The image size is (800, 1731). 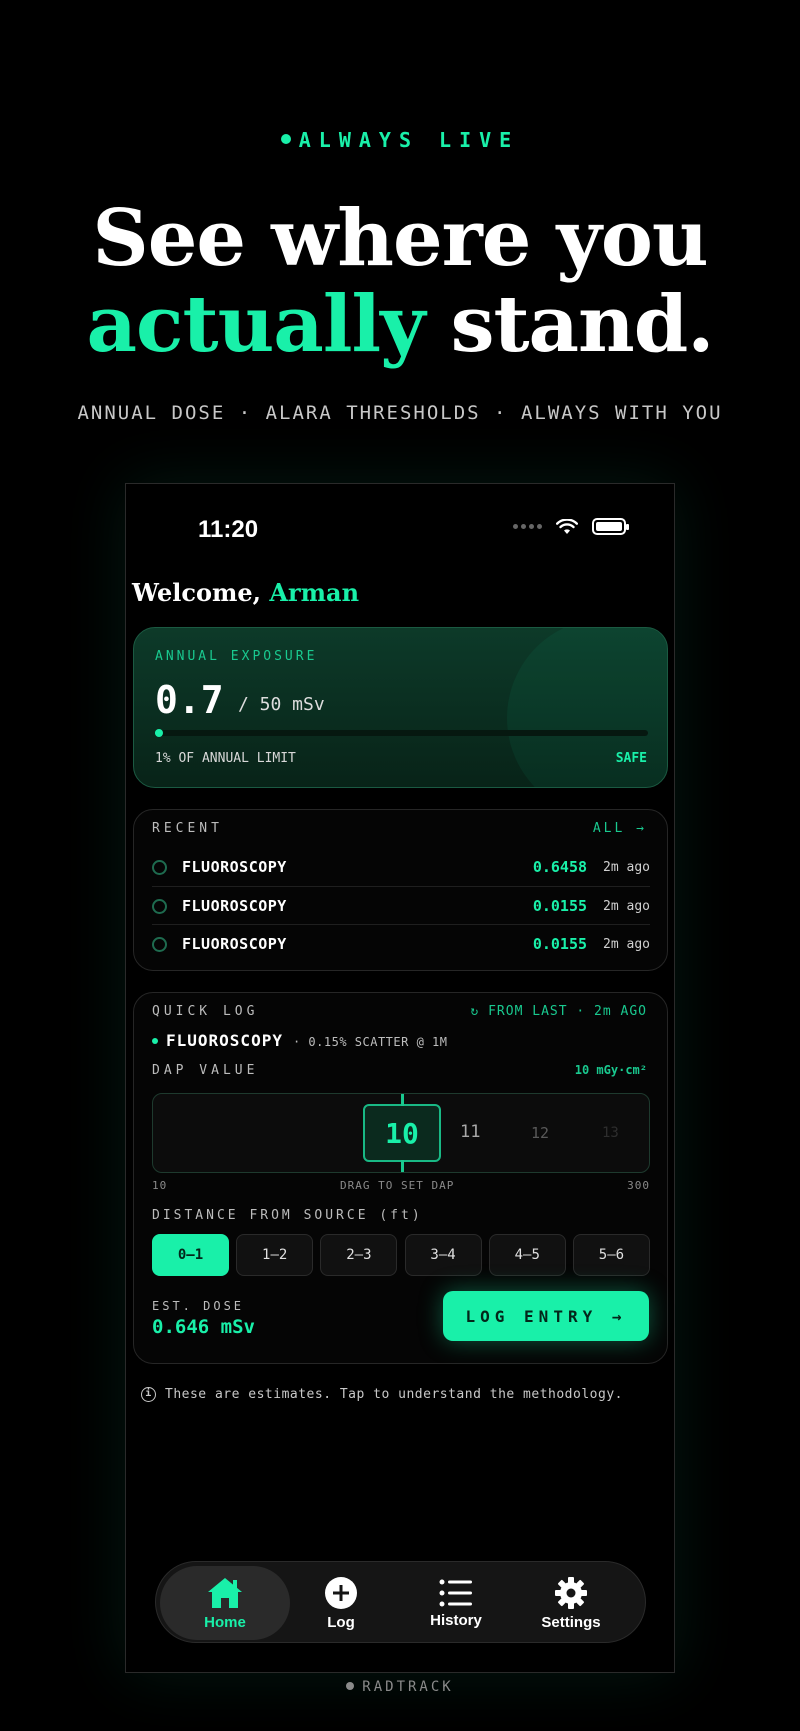 I want to click on home-icon, so click(x=225, y=1592).